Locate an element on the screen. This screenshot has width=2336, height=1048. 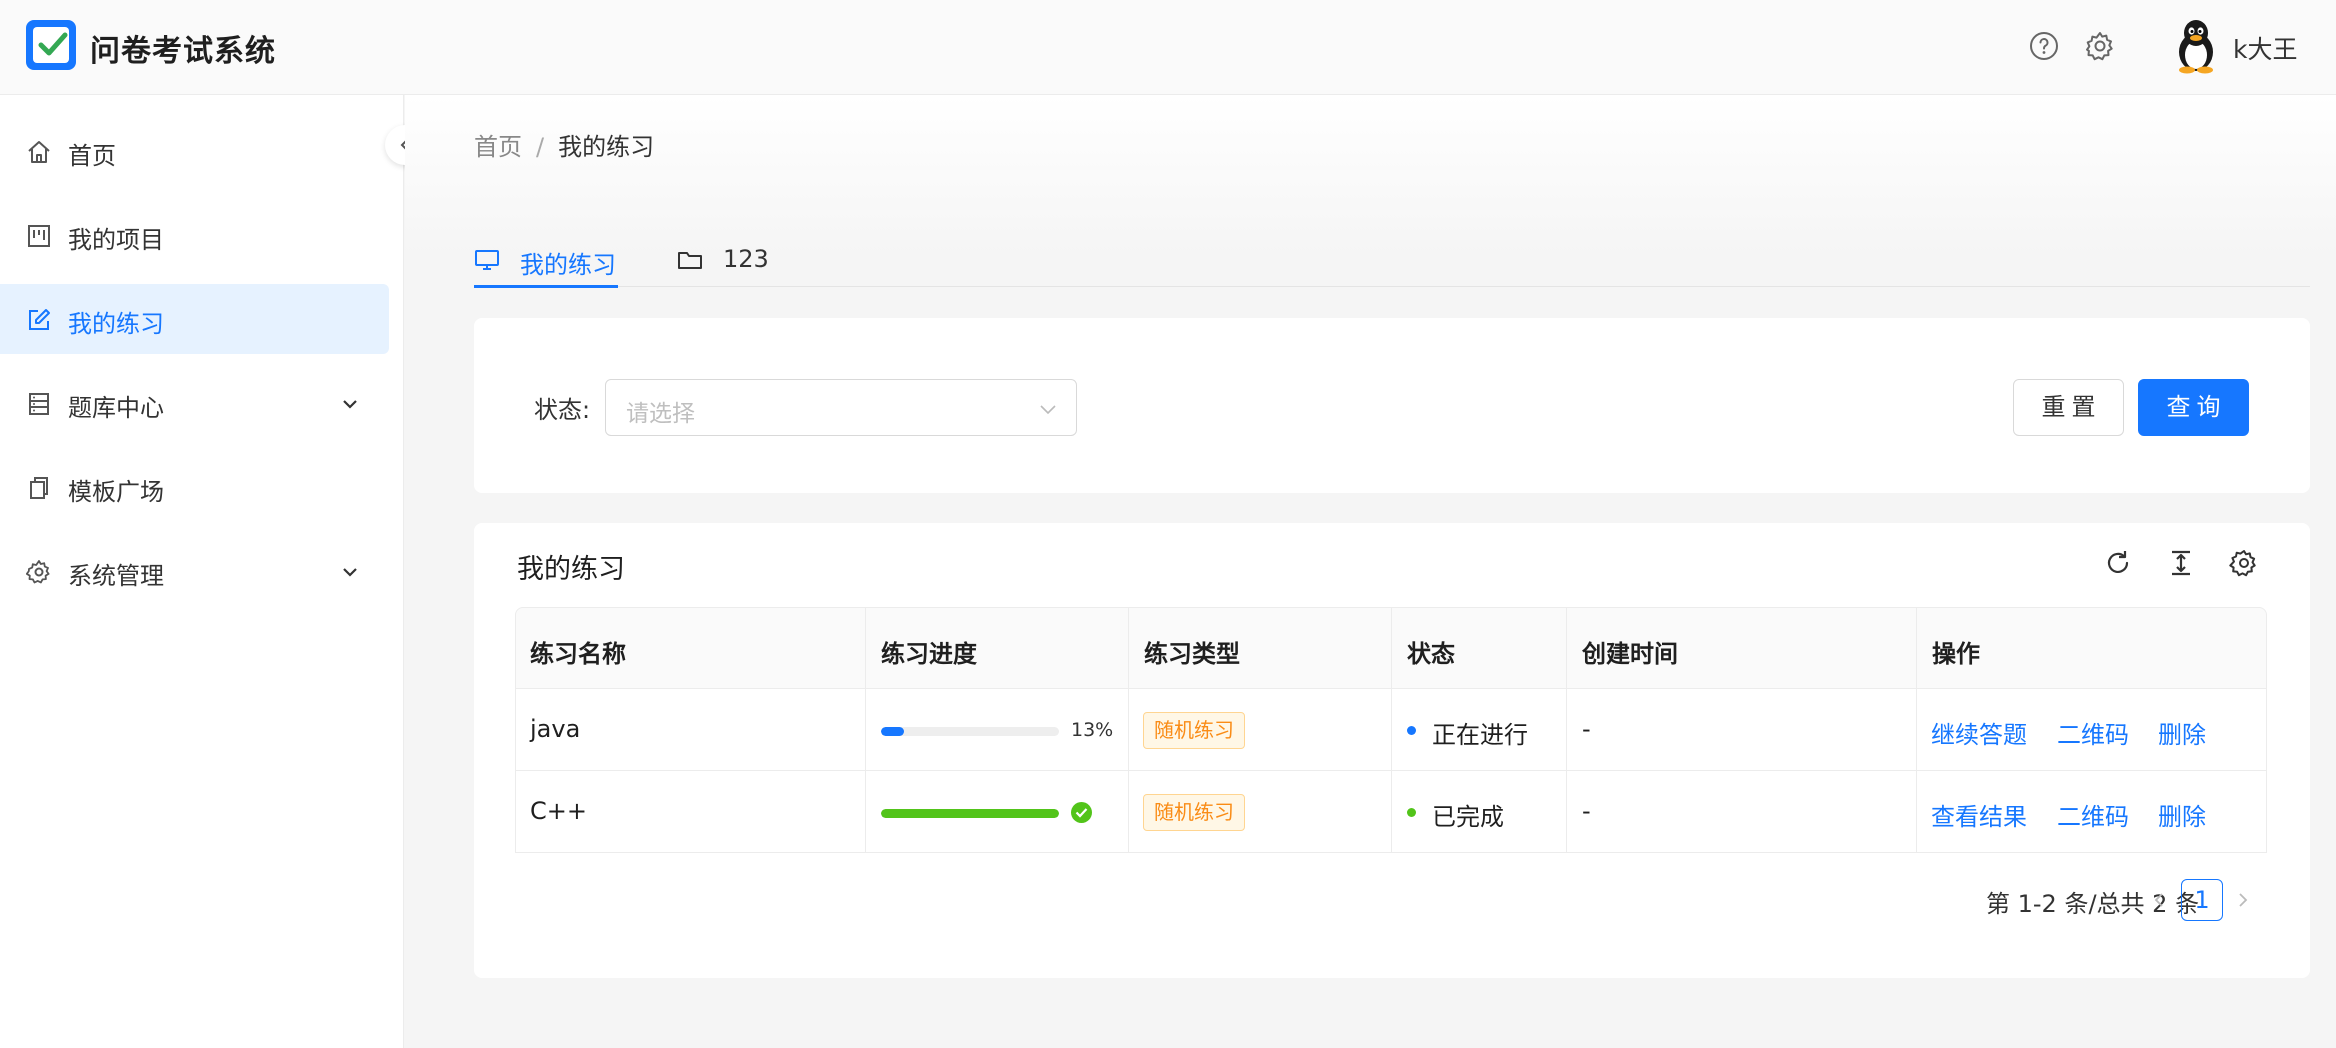
table-header-row: 练习名称 练习进度 练习类型 状态 创建时间 操作 is located at coordinates (1391, 648).